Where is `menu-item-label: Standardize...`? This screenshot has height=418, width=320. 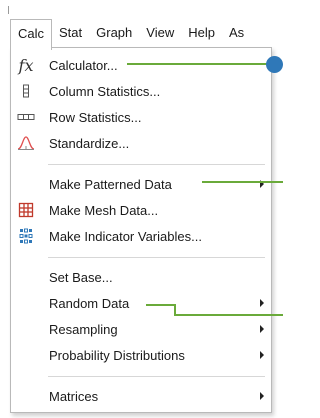 menu-item-label: Standardize... is located at coordinates (89, 143).